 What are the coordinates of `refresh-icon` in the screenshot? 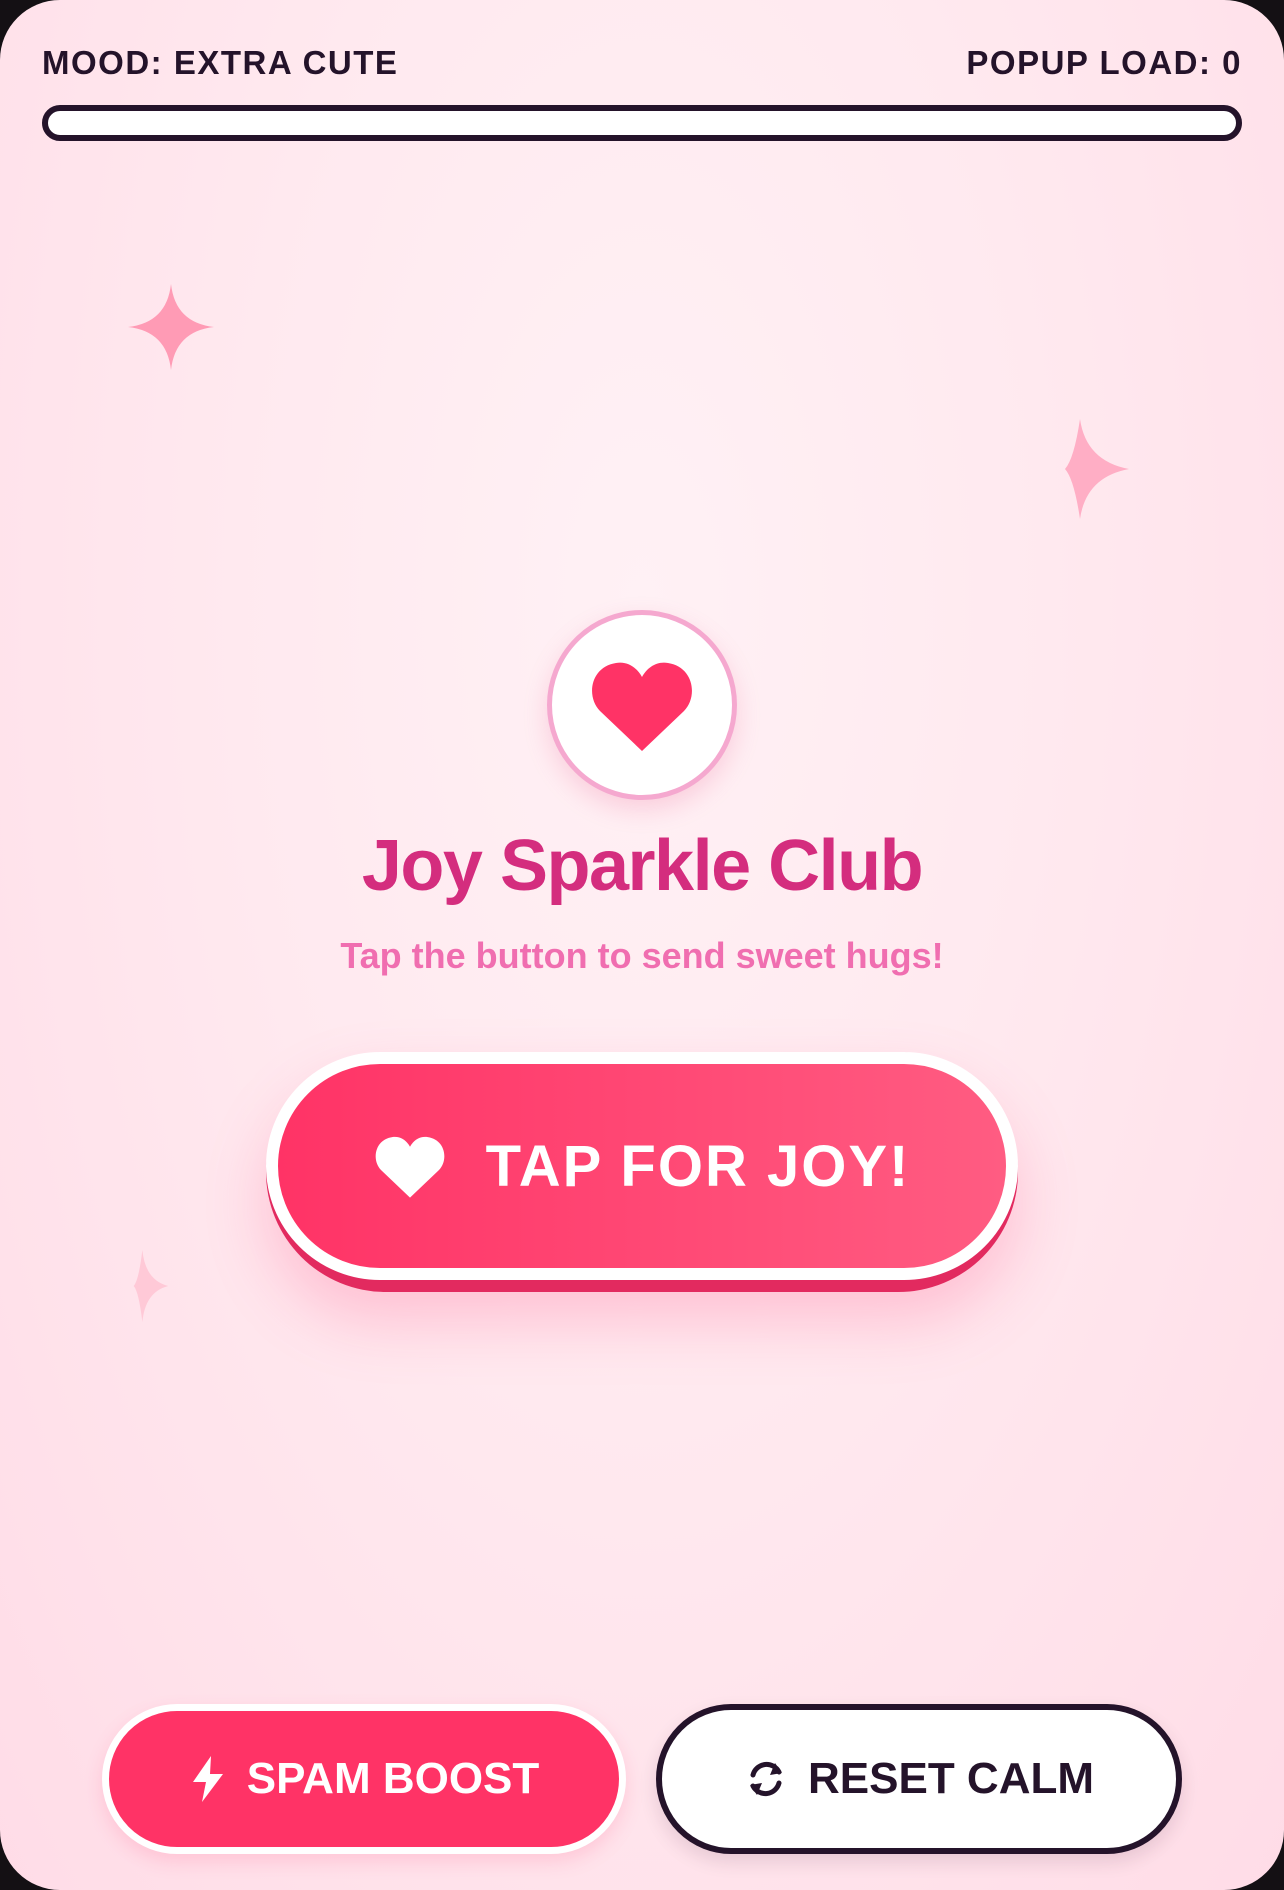 It's located at (766, 1779).